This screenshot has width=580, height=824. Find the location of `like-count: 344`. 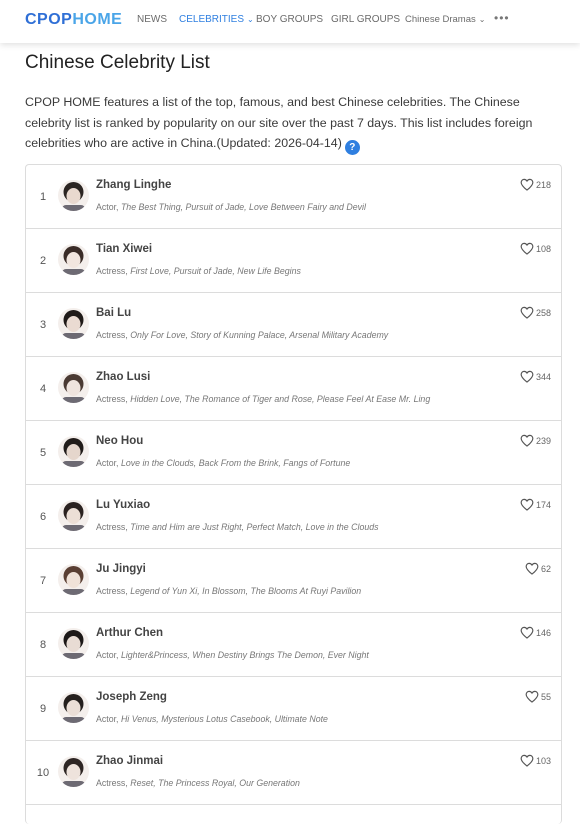

like-count: 344 is located at coordinates (543, 376).